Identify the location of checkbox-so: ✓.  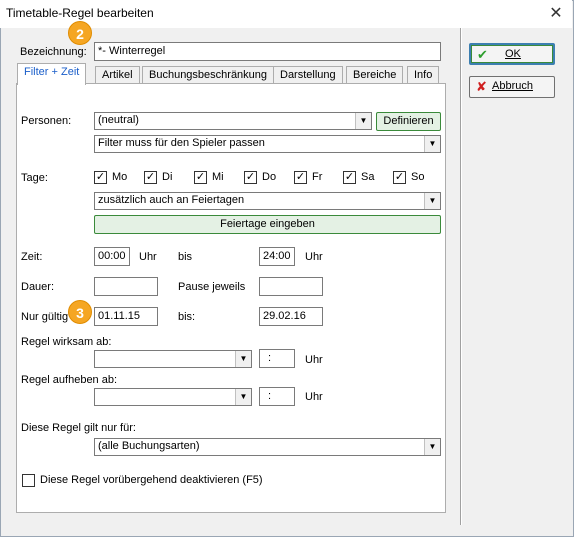
(399, 177).